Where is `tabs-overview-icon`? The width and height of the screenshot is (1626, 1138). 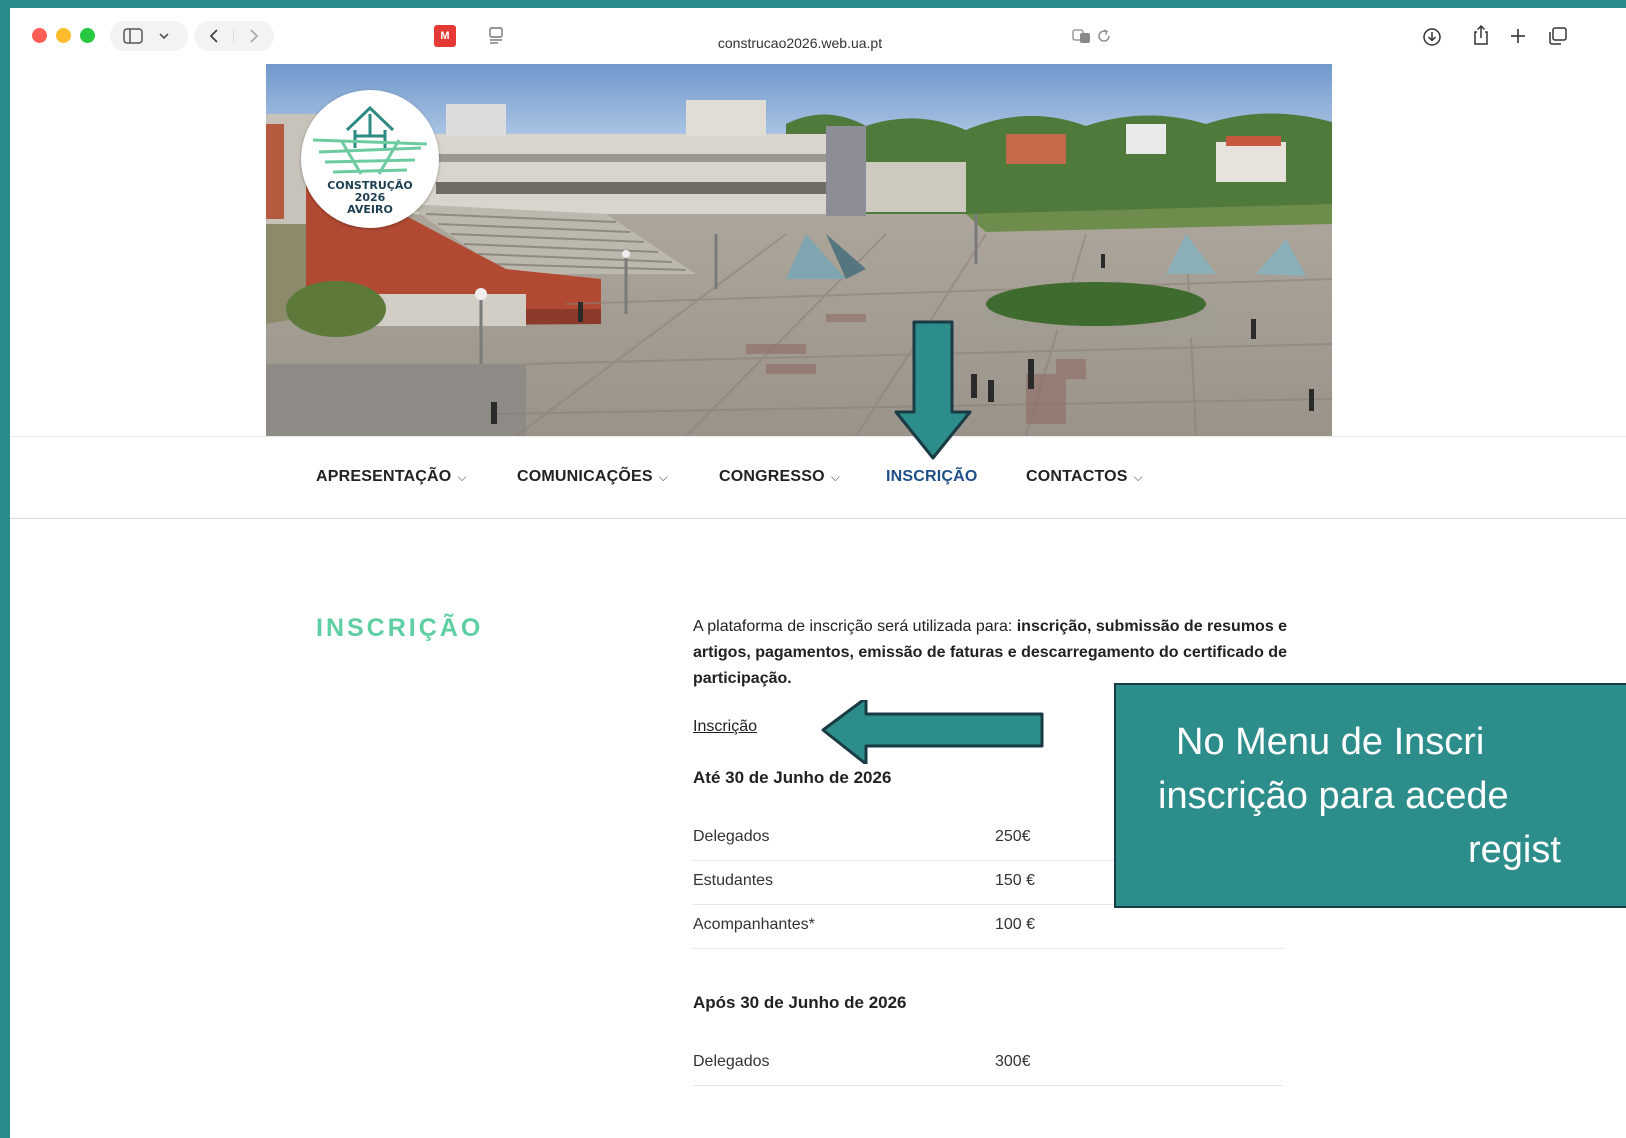 tabs-overview-icon is located at coordinates (1558, 36).